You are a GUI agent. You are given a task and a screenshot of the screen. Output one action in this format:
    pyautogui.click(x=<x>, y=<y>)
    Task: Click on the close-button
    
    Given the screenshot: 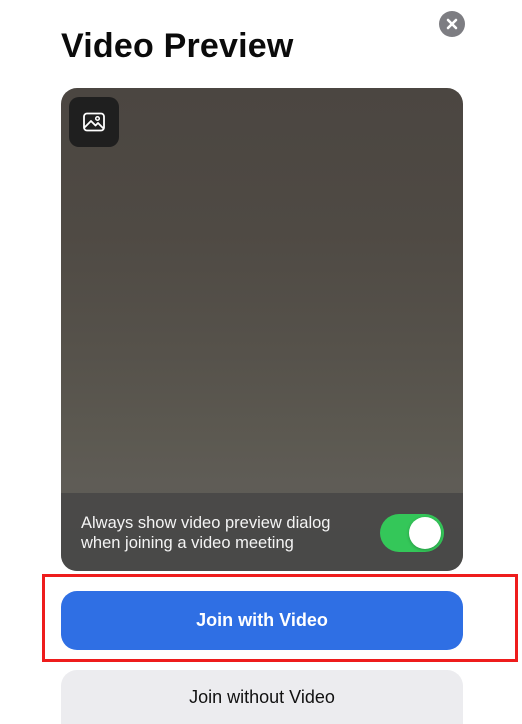 What is the action you would take?
    pyautogui.click(x=452, y=24)
    